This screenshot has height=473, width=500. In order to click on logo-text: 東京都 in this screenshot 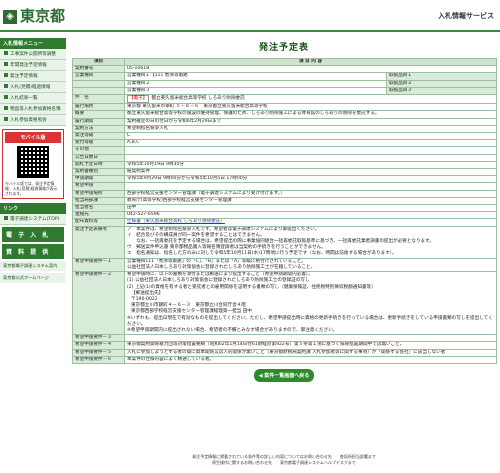, I will do `click(43, 16)`.